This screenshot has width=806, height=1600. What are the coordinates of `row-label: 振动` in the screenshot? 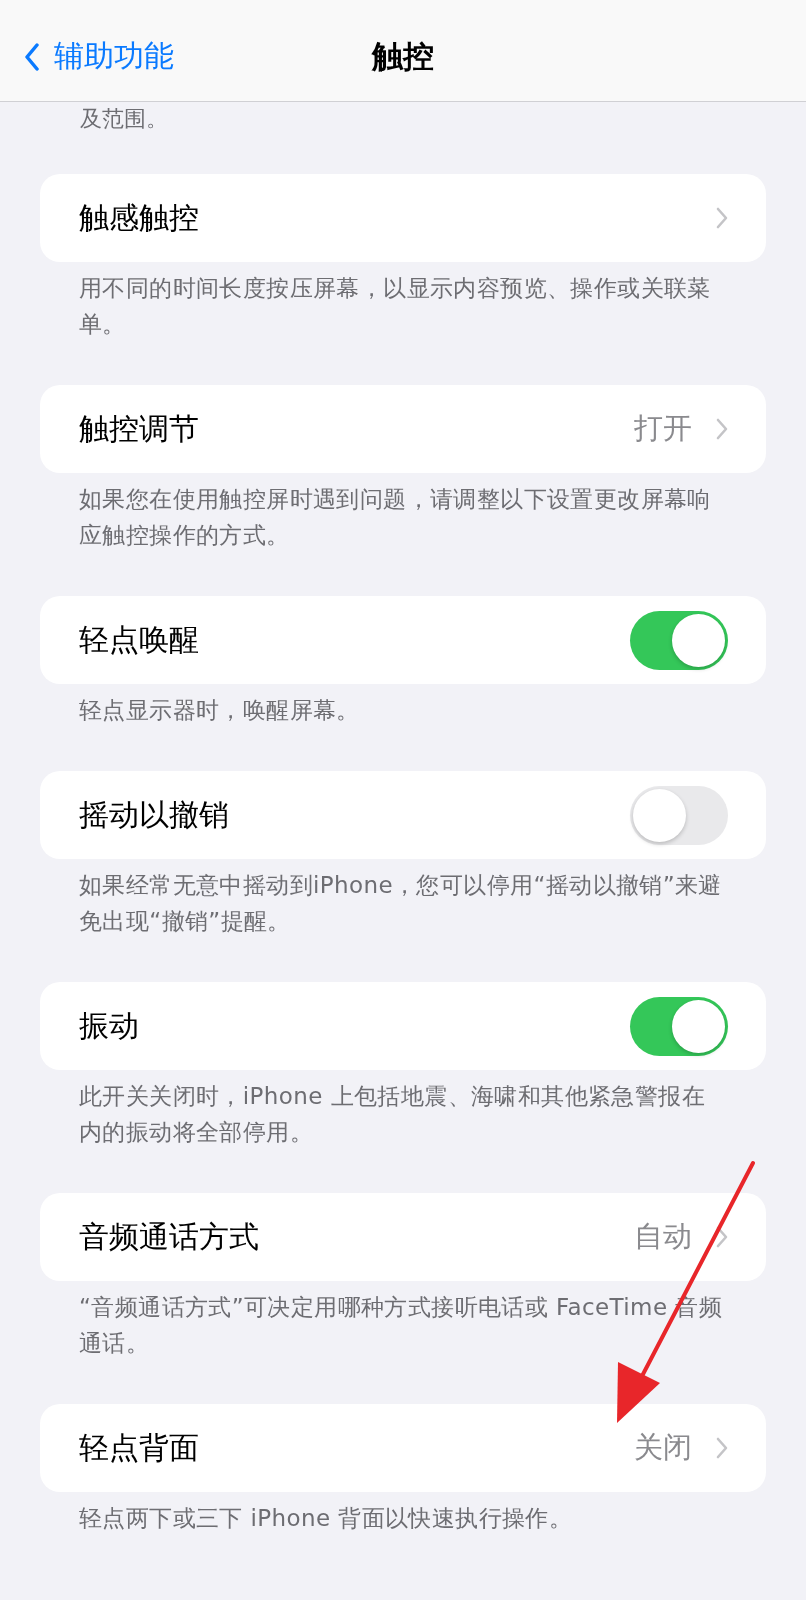 It's located at (109, 1025).